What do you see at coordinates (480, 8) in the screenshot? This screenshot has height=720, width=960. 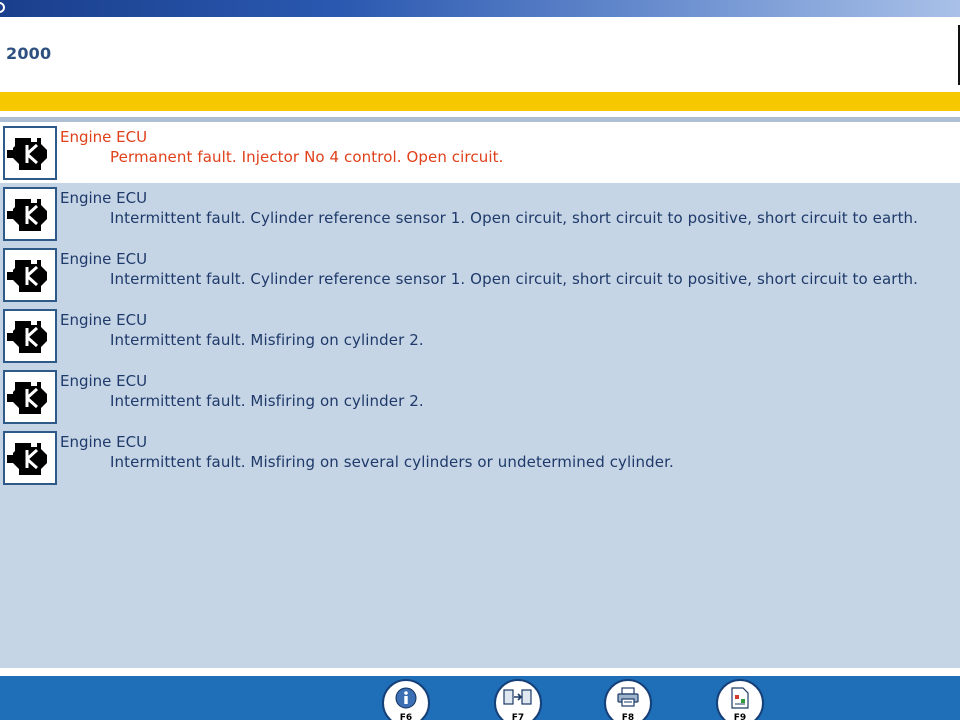 I see `window-title-bar` at bounding box center [480, 8].